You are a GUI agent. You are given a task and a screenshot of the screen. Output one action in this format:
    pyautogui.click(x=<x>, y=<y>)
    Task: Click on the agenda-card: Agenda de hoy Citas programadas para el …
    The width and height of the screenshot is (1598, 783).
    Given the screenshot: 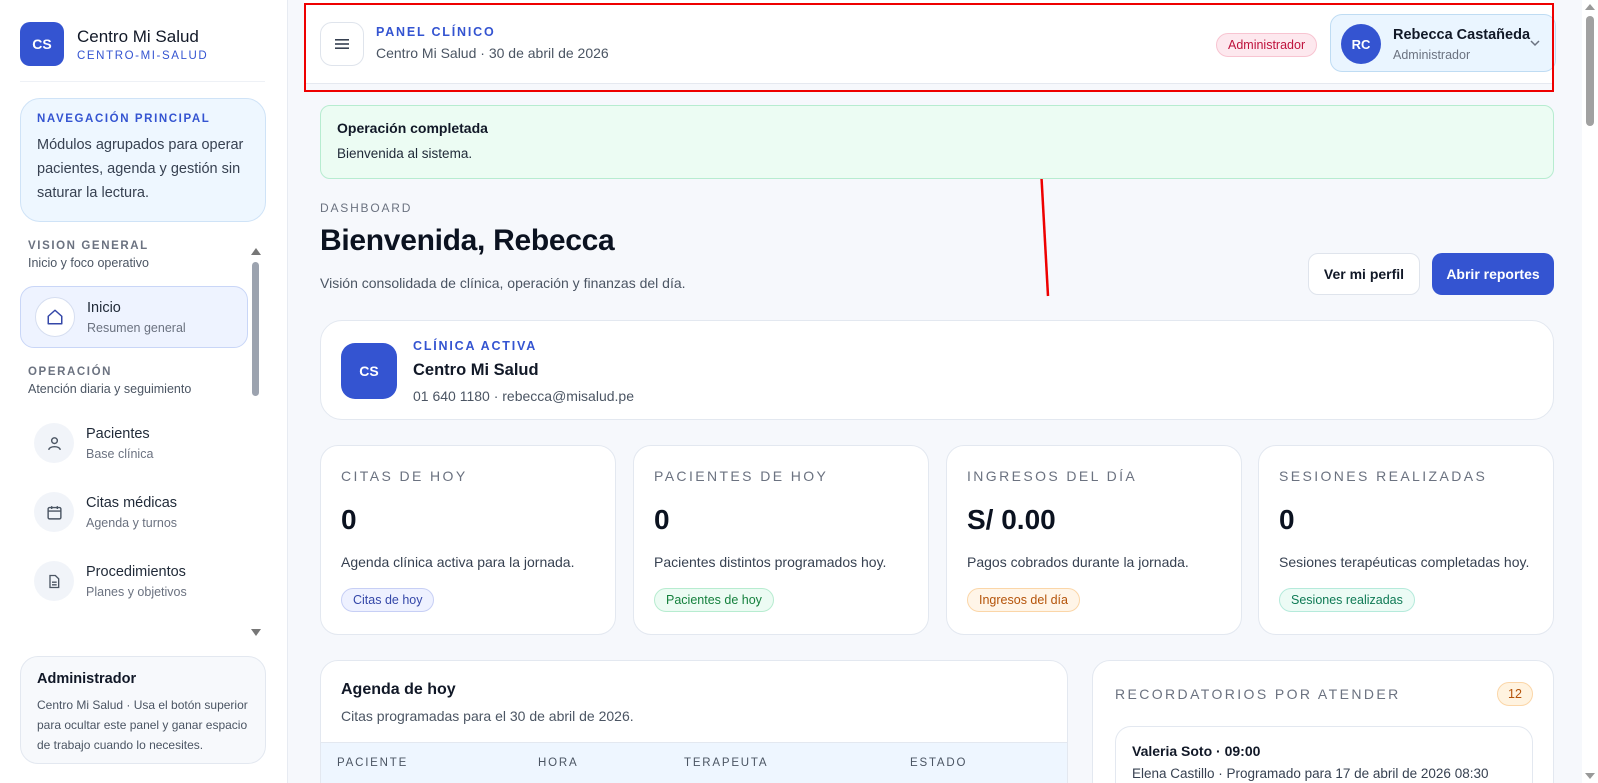 What is the action you would take?
    pyautogui.click(x=694, y=721)
    